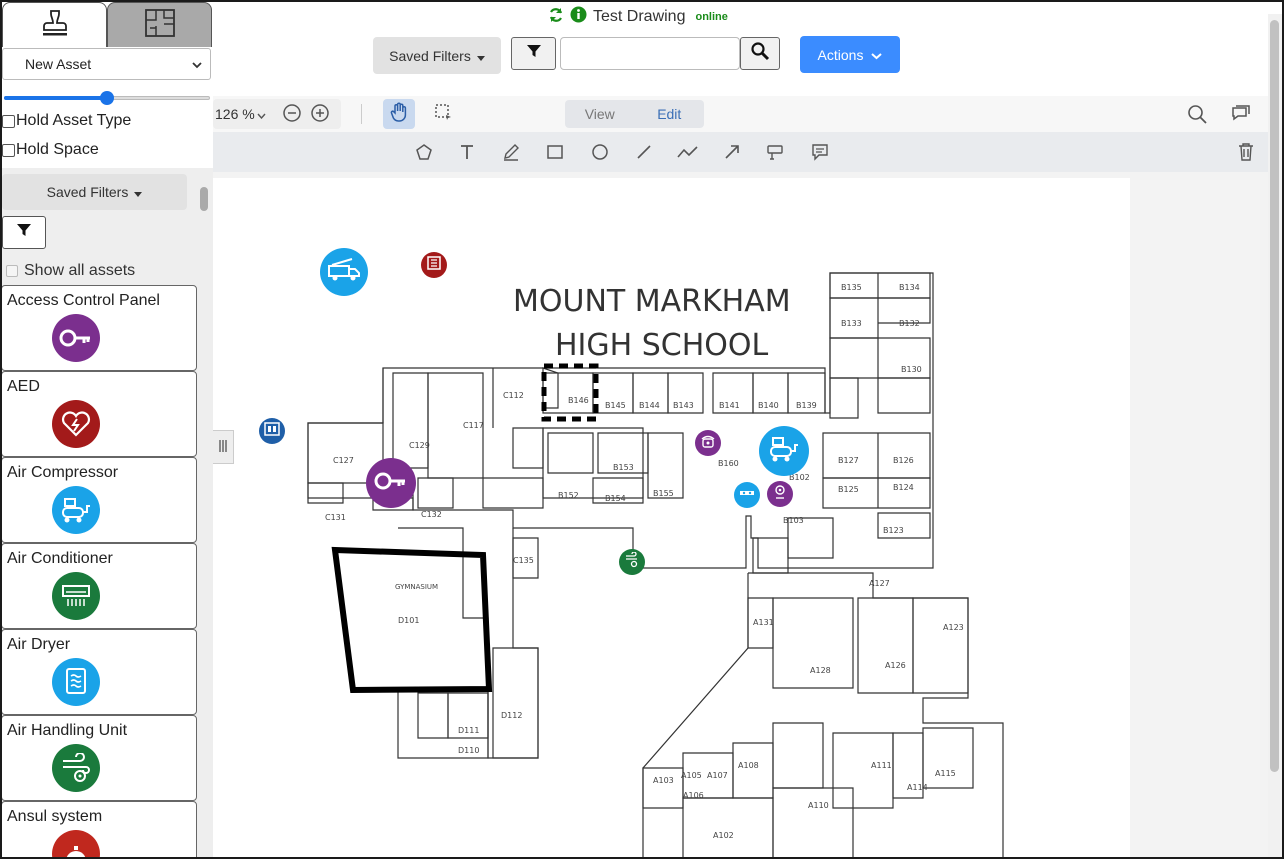 Image resolution: width=1284 pixels, height=859 pixels. I want to click on mode-toggle: View Edit, so click(634, 114).